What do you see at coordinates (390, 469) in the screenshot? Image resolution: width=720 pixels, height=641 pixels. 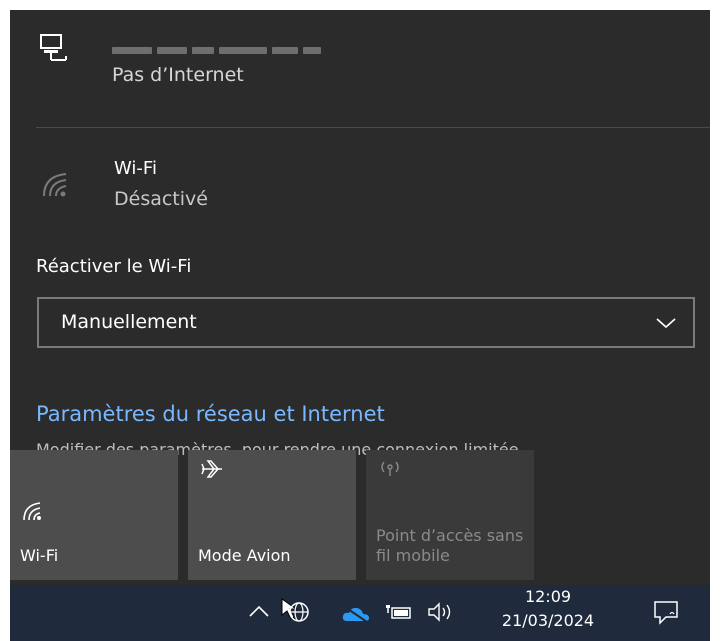 I see `mobile-hotspot-icon` at bounding box center [390, 469].